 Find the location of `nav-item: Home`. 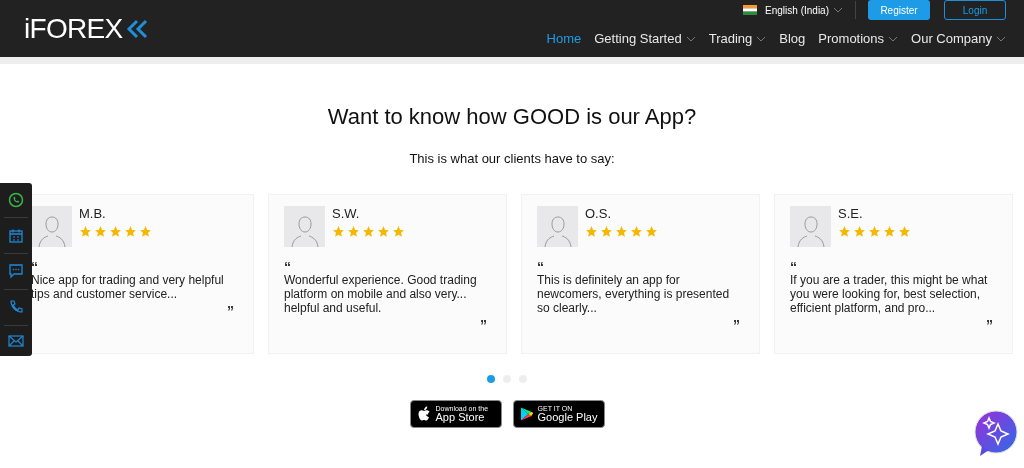

nav-item: Home is located at coordinates (564, 39).